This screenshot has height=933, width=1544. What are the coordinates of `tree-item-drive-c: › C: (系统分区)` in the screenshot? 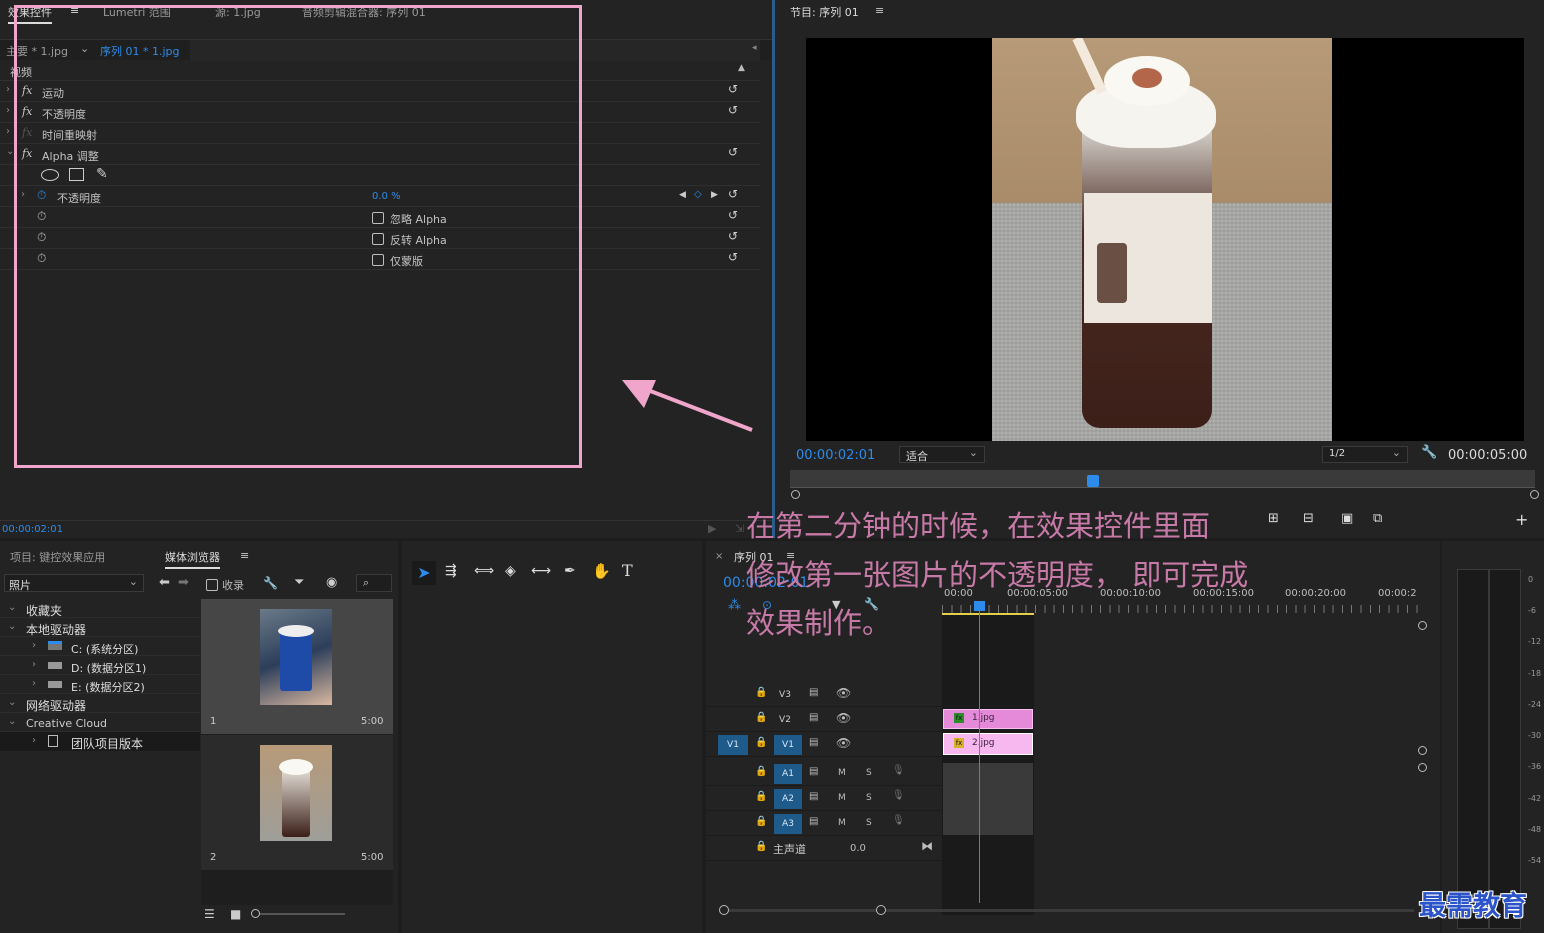 It's located at (100, 646).